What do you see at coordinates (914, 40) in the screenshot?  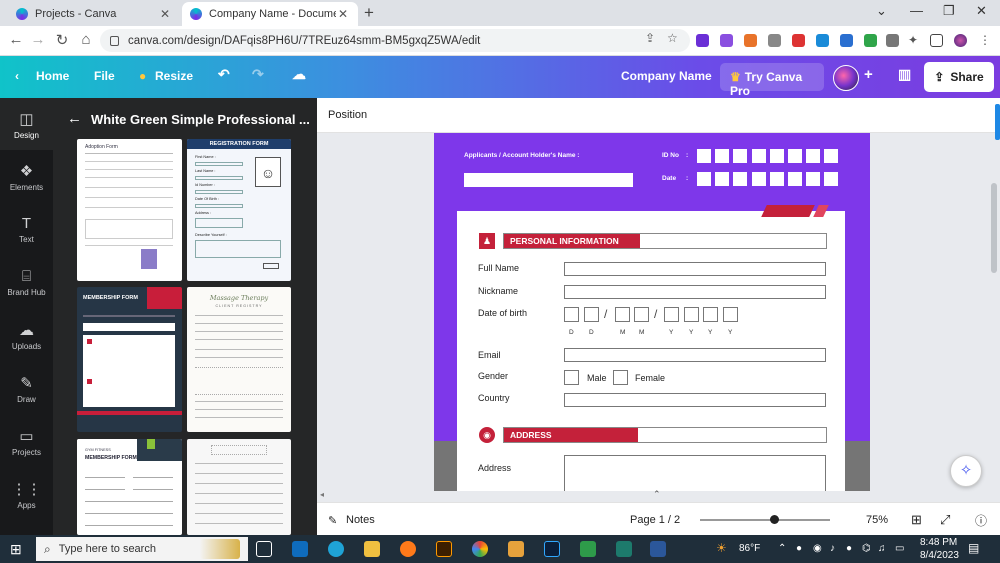 I see `extensions-puzzle-icon: ✦` at bounding box center [914, 40].